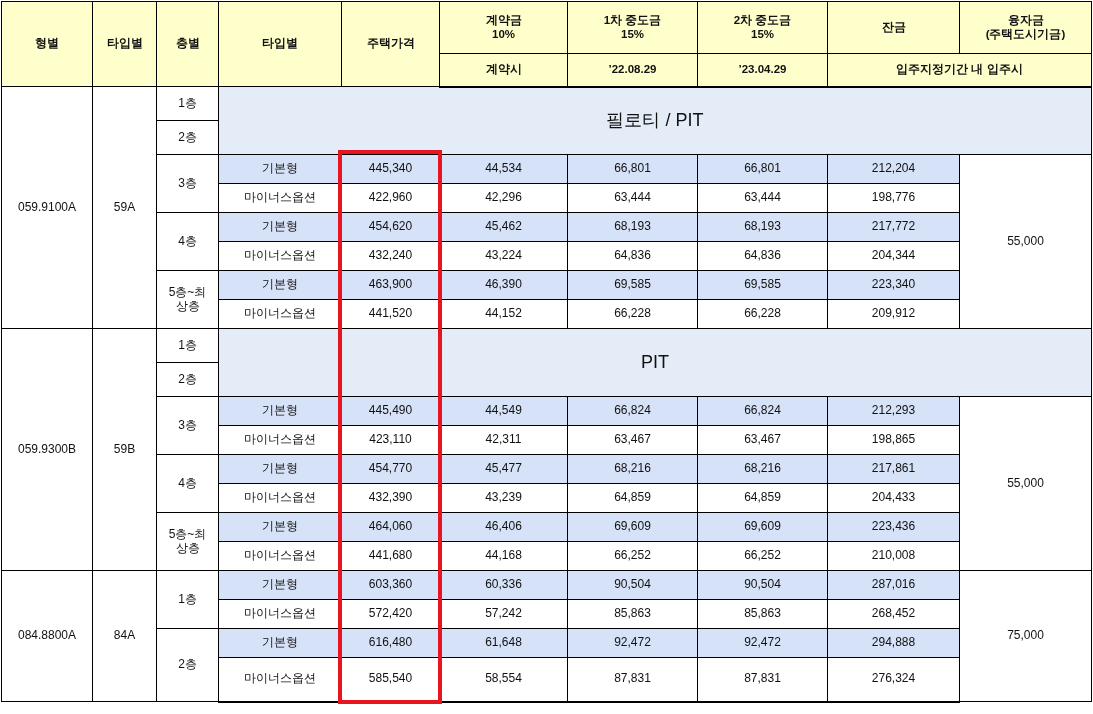 The height and width of the screenshot is (714, 1093). What do you see at coordinates (893, 227) in the screenshot?
I see `table-cell: 217,772` at bounding box center [893, 227].